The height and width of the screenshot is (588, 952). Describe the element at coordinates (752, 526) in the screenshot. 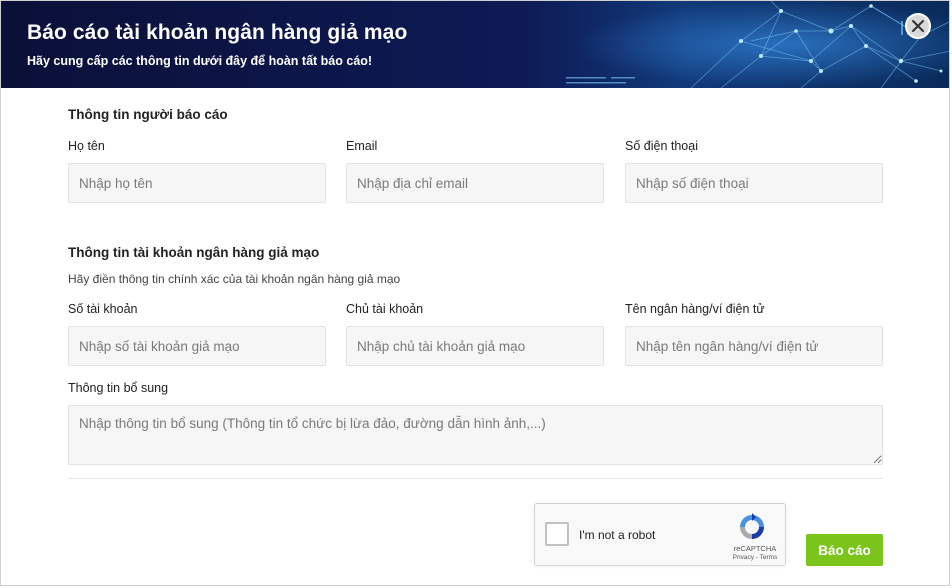

I see `recaptcha-logo-icon` at that location.